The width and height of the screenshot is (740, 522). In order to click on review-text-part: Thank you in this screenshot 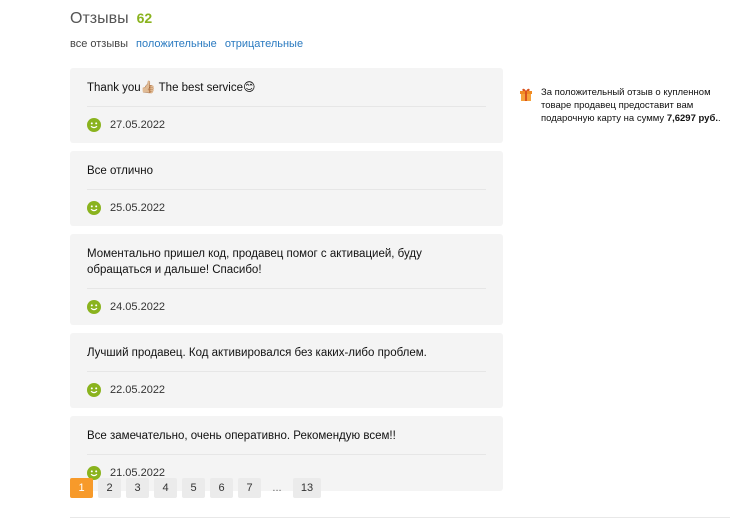, I will do `click(114, 88)`.